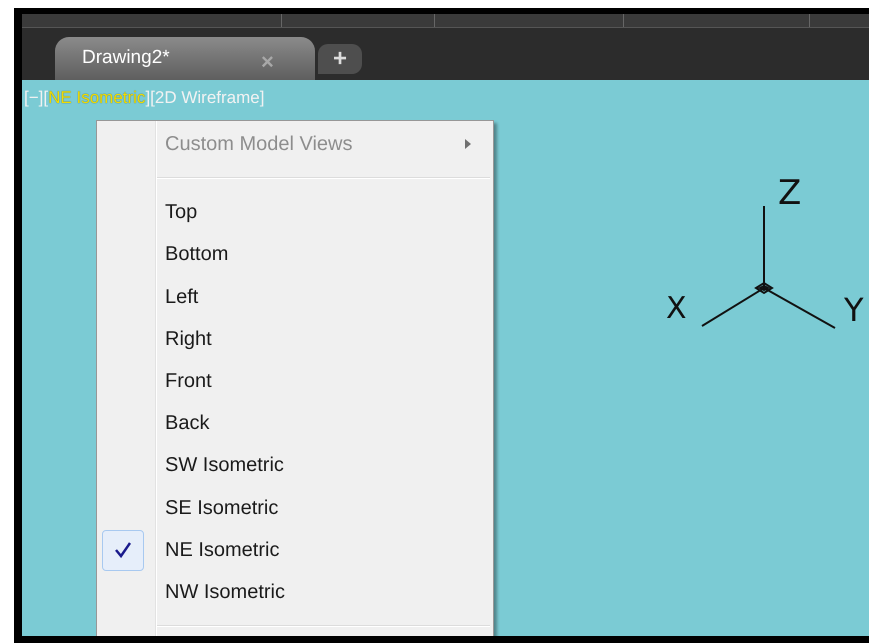 This screenshot has width=869, height=643. Describe the element at coordinates (295, 381) in the screenshot. I see `menu-item: Front` at that location.